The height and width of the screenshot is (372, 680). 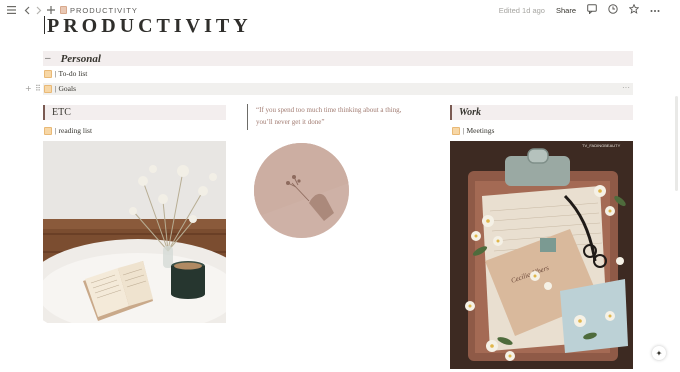 What do you see at coordinates (27, 10) in the screenshot?
I see `chevron-left-icon` at bounding box center [27, 10].